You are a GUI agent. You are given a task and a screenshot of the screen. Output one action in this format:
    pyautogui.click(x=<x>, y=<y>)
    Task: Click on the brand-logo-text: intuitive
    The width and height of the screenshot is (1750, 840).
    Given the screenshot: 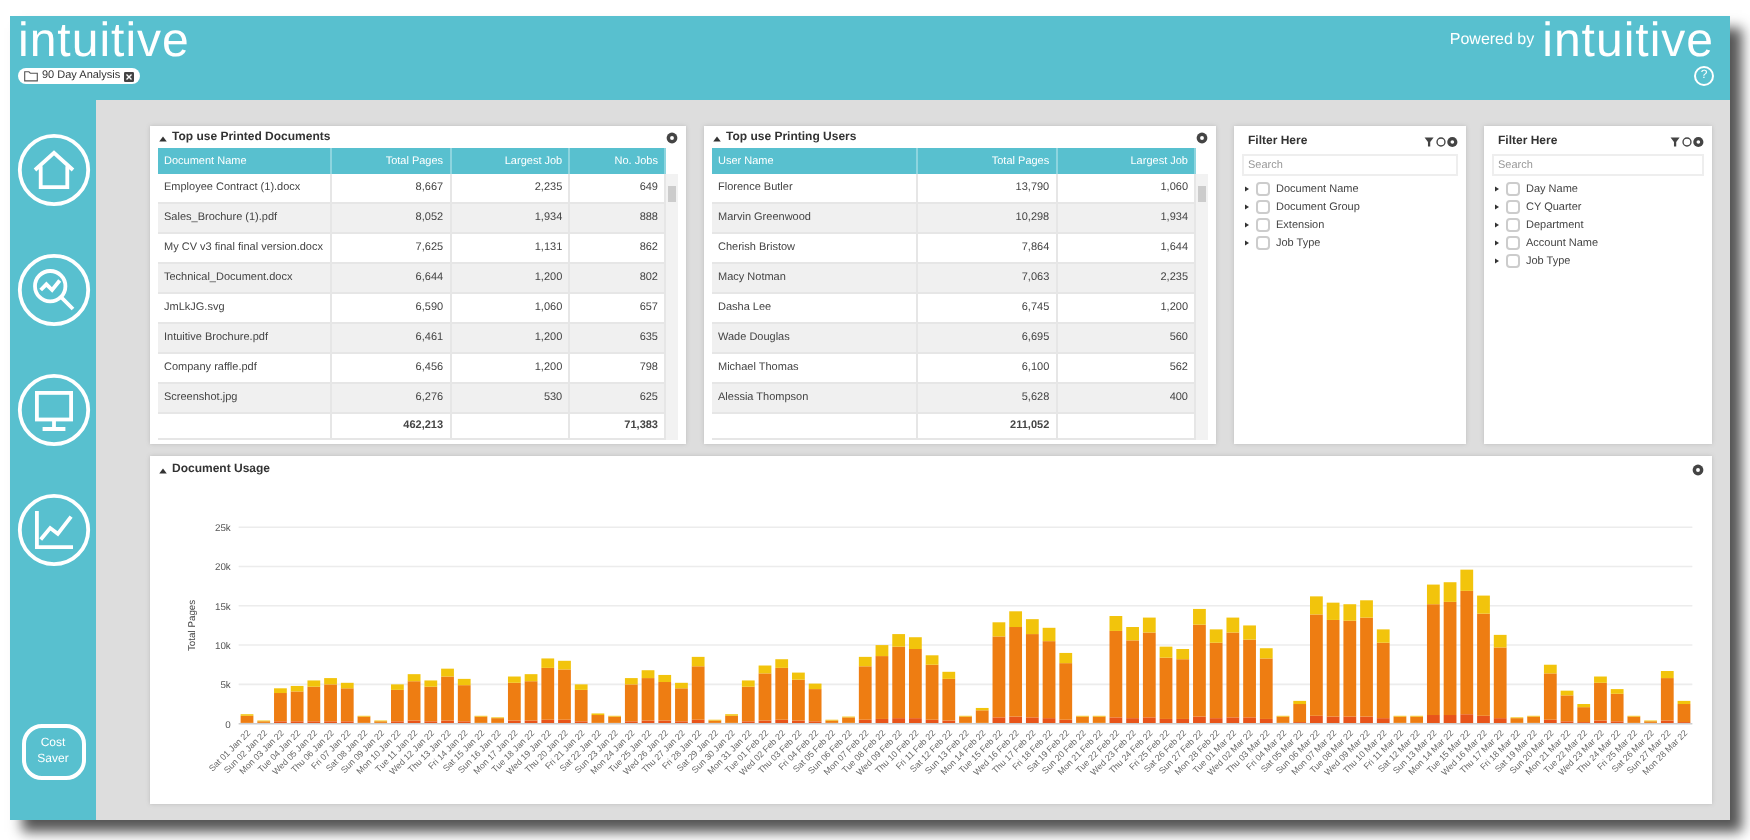 What is the action you would take?
    pyautogui.click(x=1628, y=42)
    